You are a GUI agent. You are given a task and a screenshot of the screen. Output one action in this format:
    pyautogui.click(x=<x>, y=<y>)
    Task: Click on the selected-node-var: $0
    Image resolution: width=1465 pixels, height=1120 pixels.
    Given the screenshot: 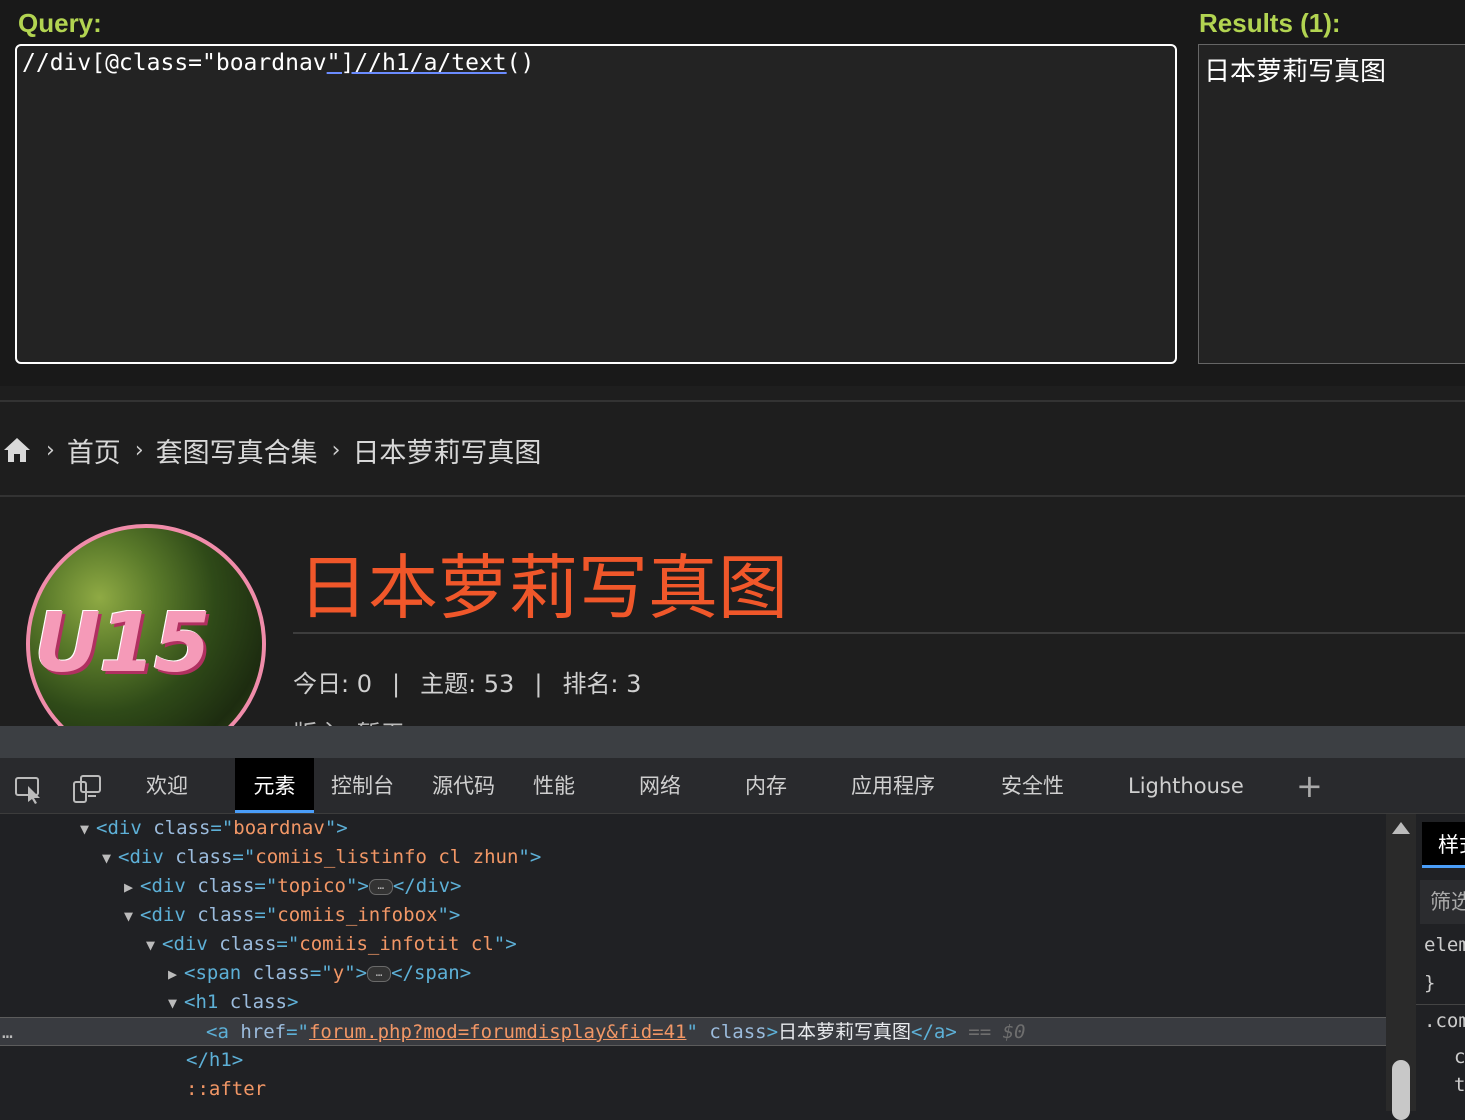 What is the action you would take?
    pyautogui.click(x=1014, y=1032)
    